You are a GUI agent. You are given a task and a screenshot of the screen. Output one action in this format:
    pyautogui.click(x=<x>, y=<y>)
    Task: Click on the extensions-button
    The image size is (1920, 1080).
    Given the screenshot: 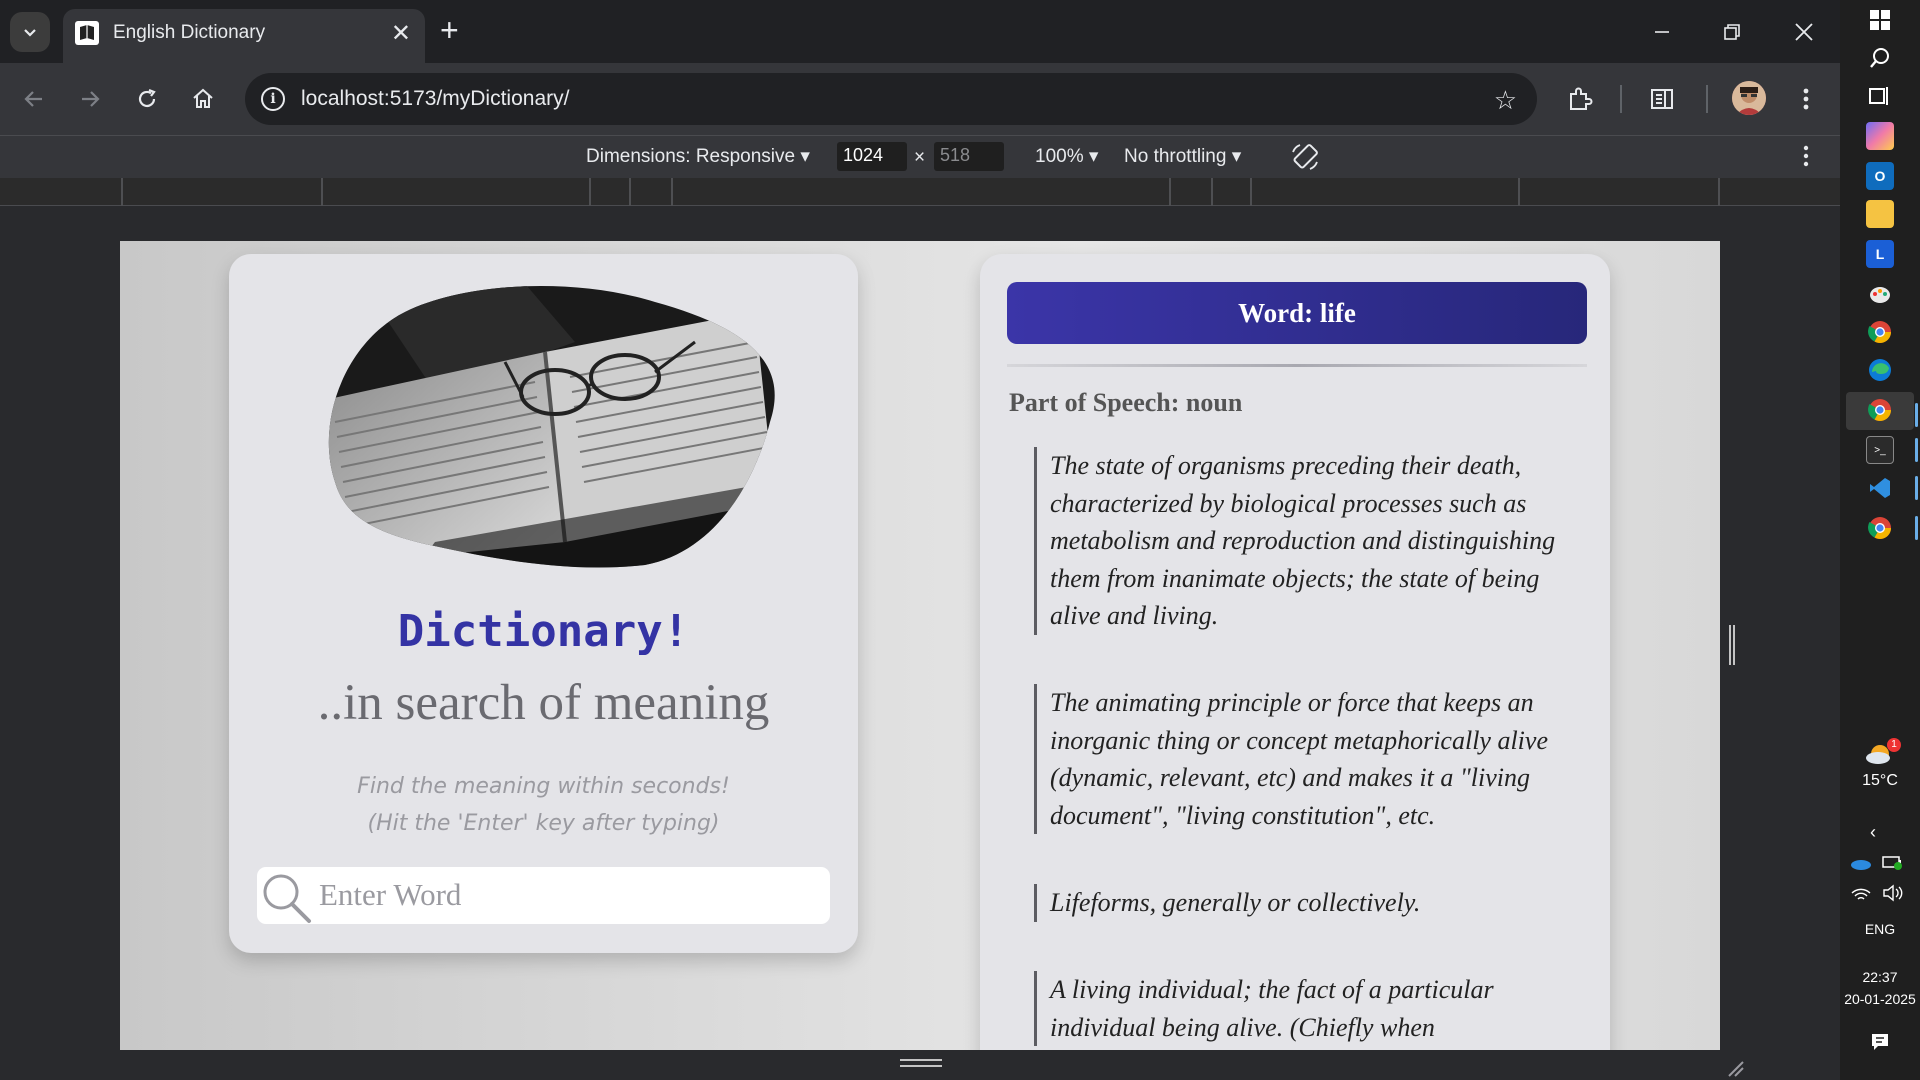 What is the action you would take?
    pyautogui.click(x=1580, y=99)
    